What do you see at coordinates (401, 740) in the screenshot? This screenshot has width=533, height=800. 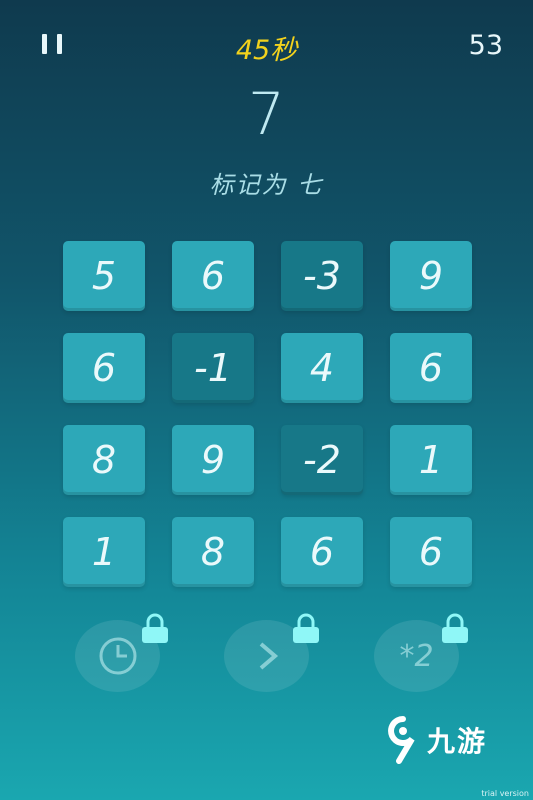 I see `nine-game-logo-icon` at bounding box center [401, 740].